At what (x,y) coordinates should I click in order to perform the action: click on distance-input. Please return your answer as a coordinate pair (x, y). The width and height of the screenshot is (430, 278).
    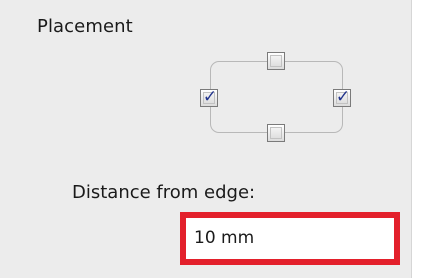
    Looking at the image, I should click on (284, 238).